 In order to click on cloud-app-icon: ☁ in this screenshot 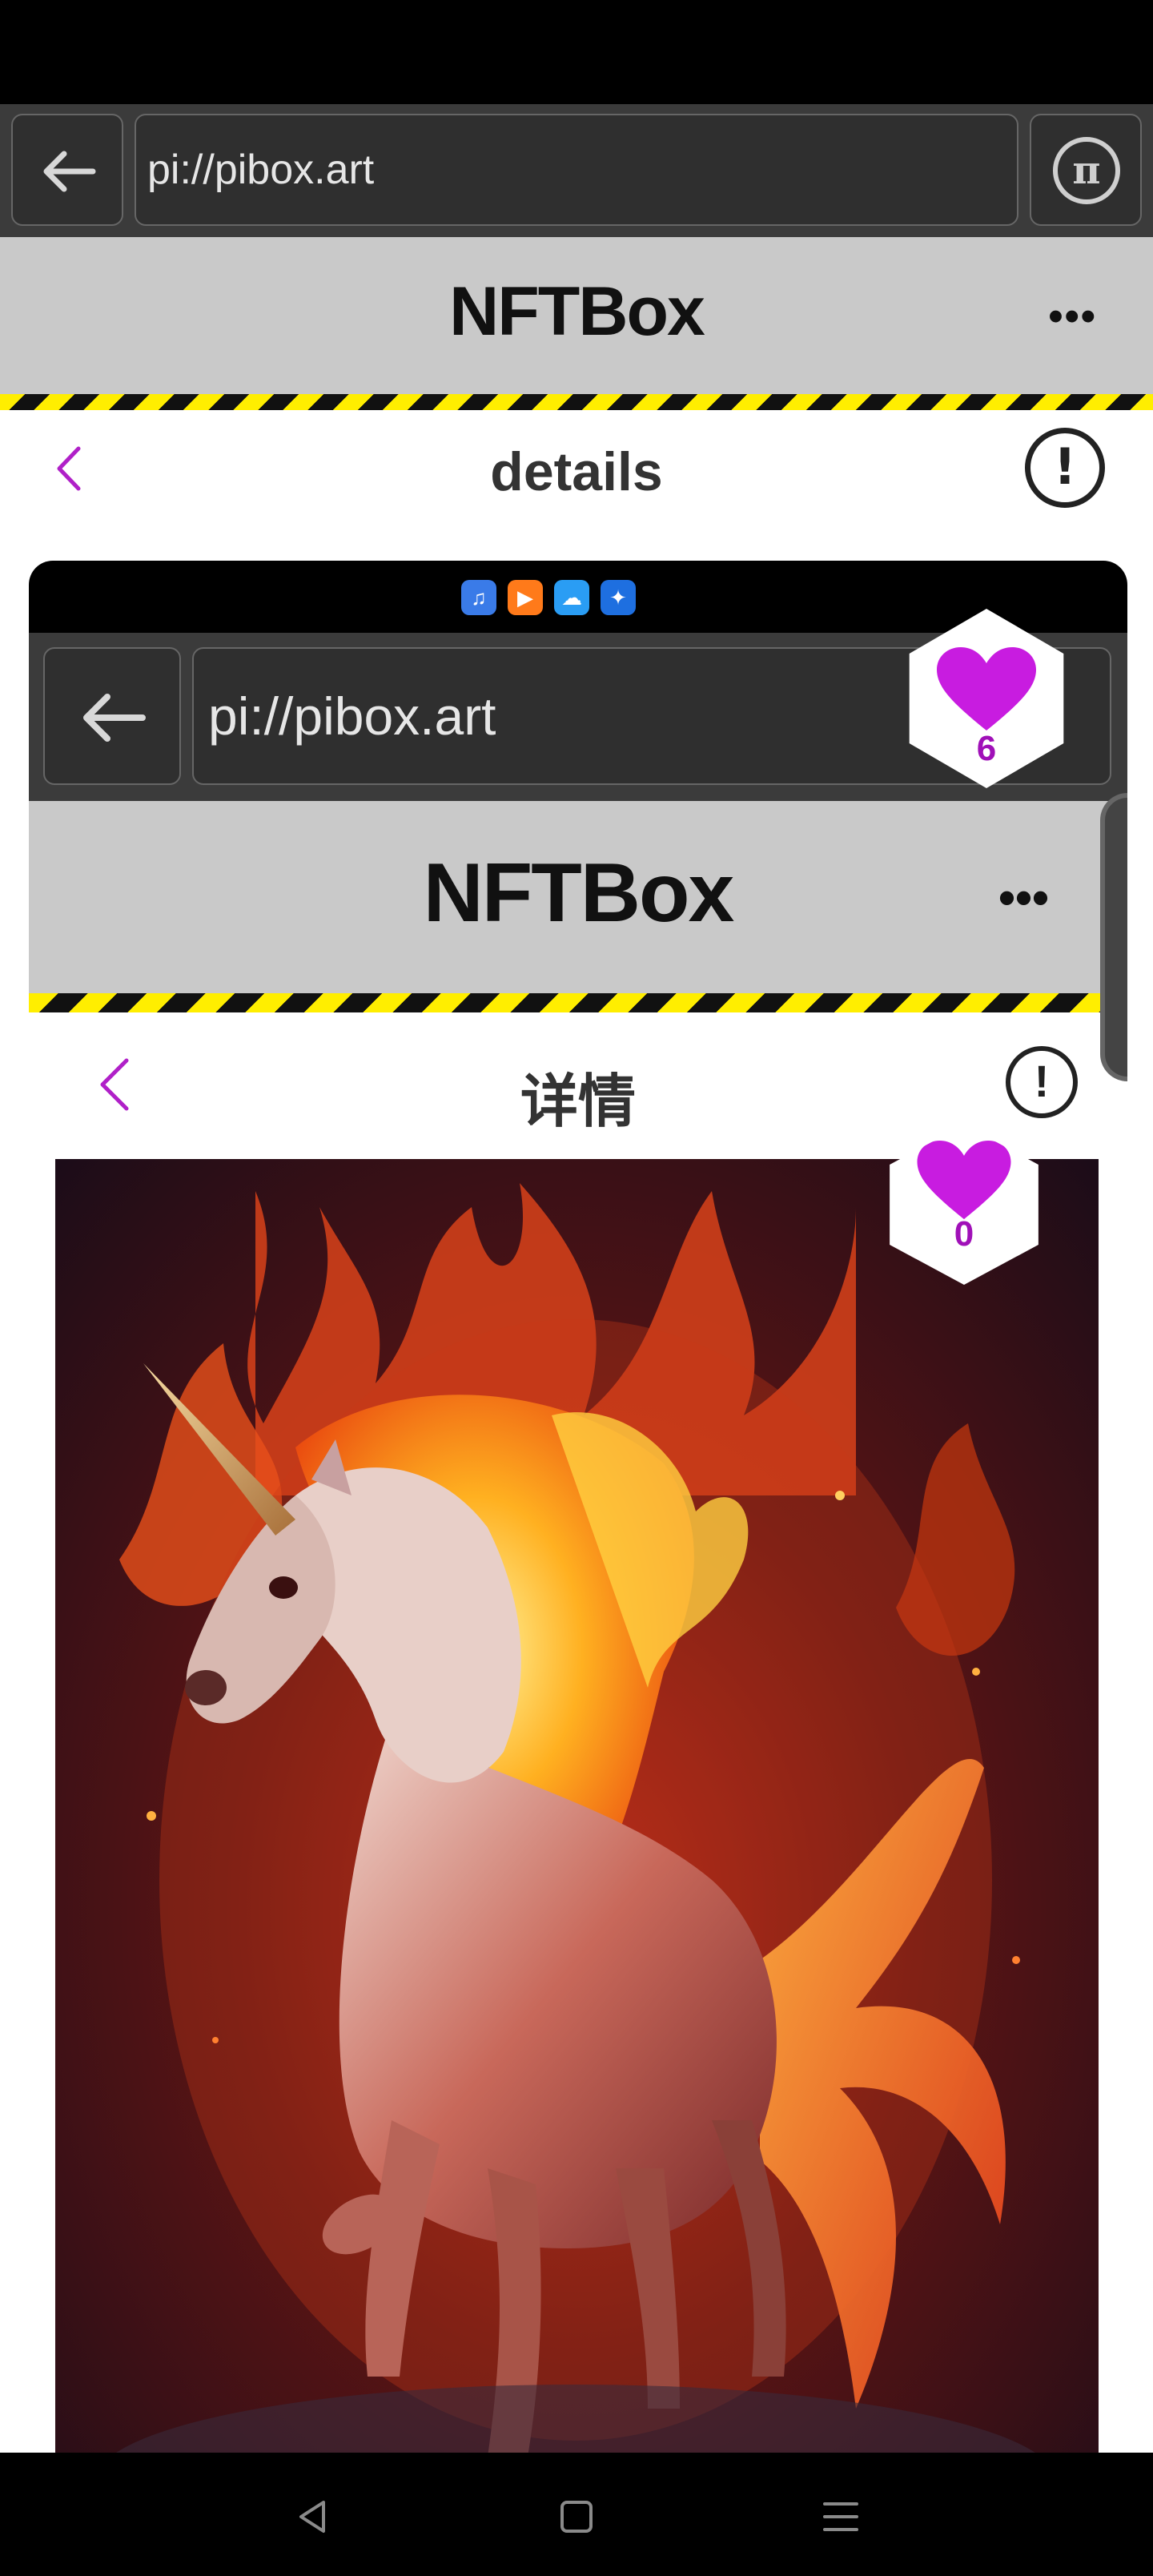, I will do `click(571, 597)`.